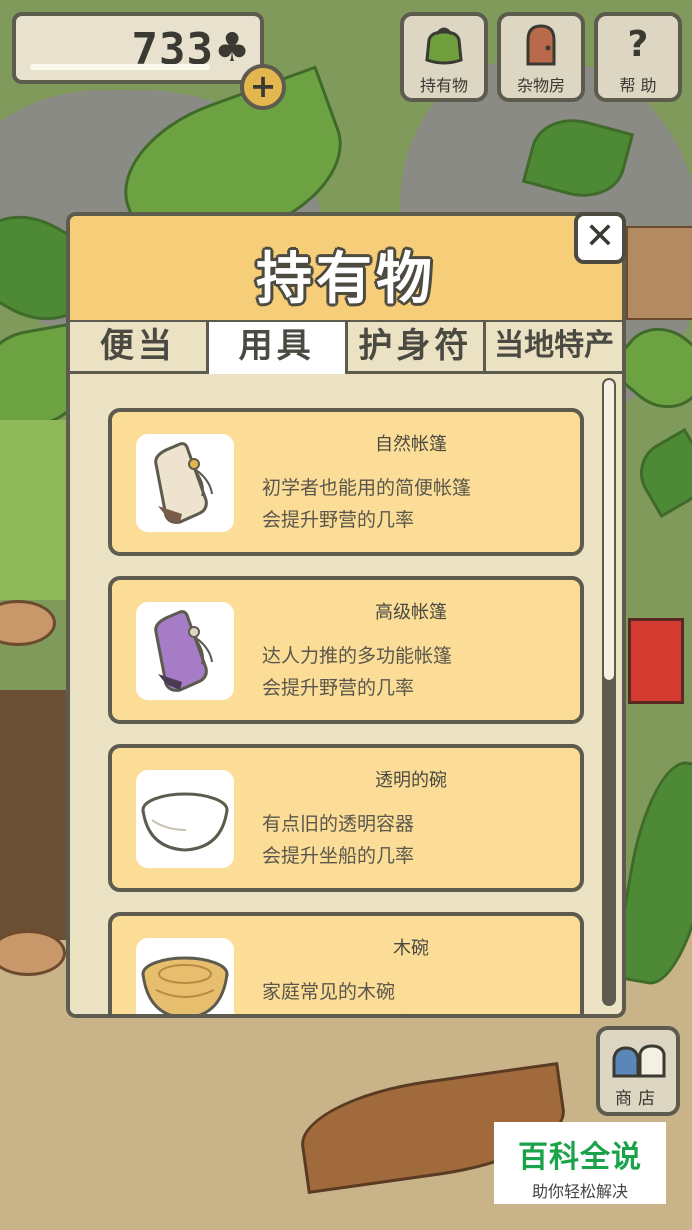 The height and width of the screenshot is (1230, 692). Describe the element at coordinates (338, 997) in the screenshot. I see `item-description: 家庭常见的木碗 会提升坐船的几率` at that location.